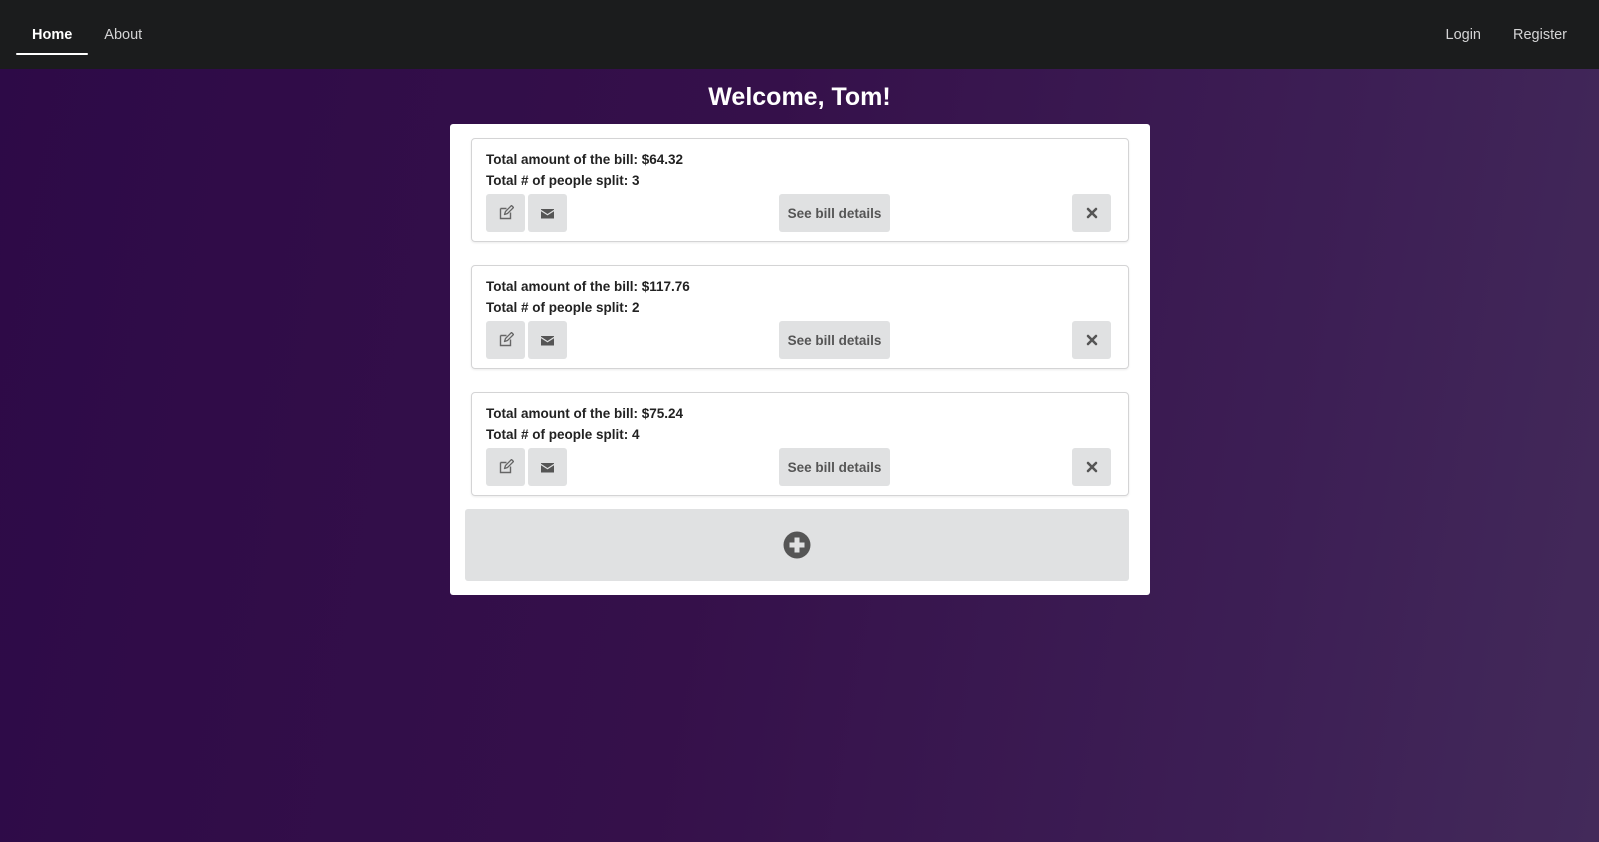 The width and height of the screenshot is (1599, 842). I want to click on add-bill-button, so click(797, 545).